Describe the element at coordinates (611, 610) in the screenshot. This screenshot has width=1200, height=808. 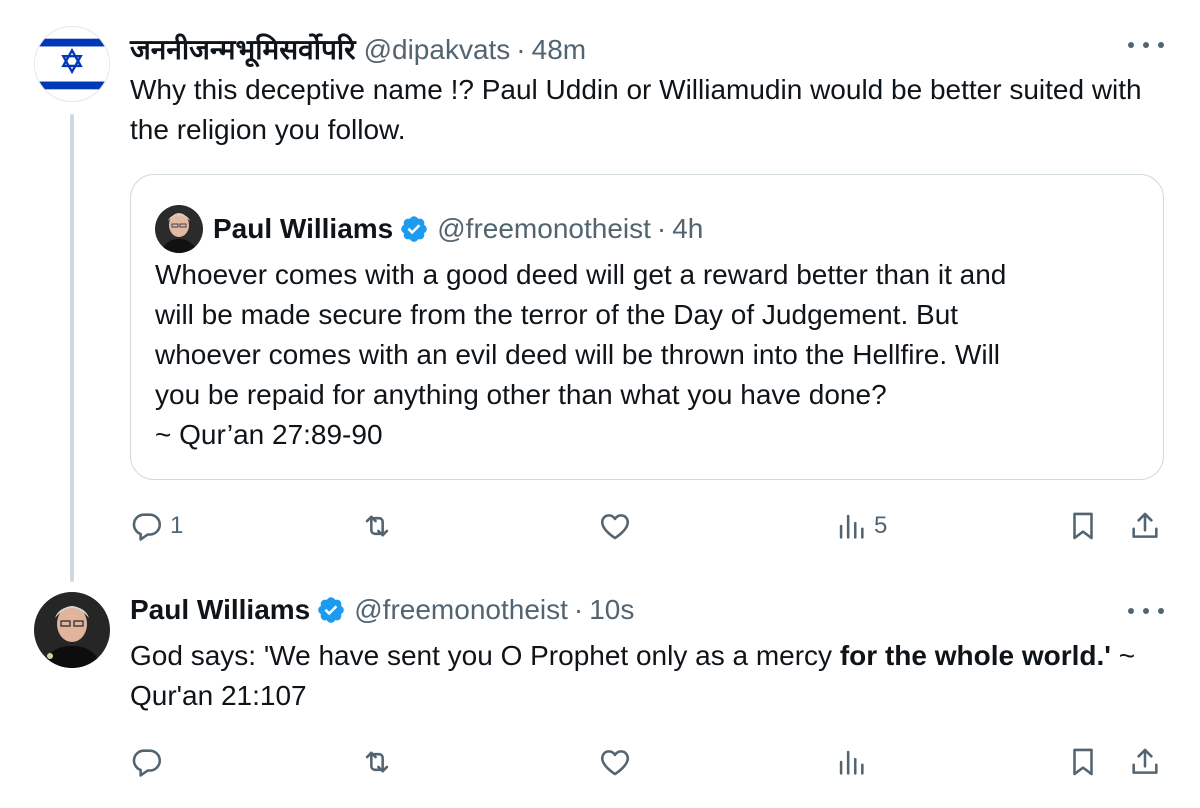
I see `timestamp: 10s` at that location.